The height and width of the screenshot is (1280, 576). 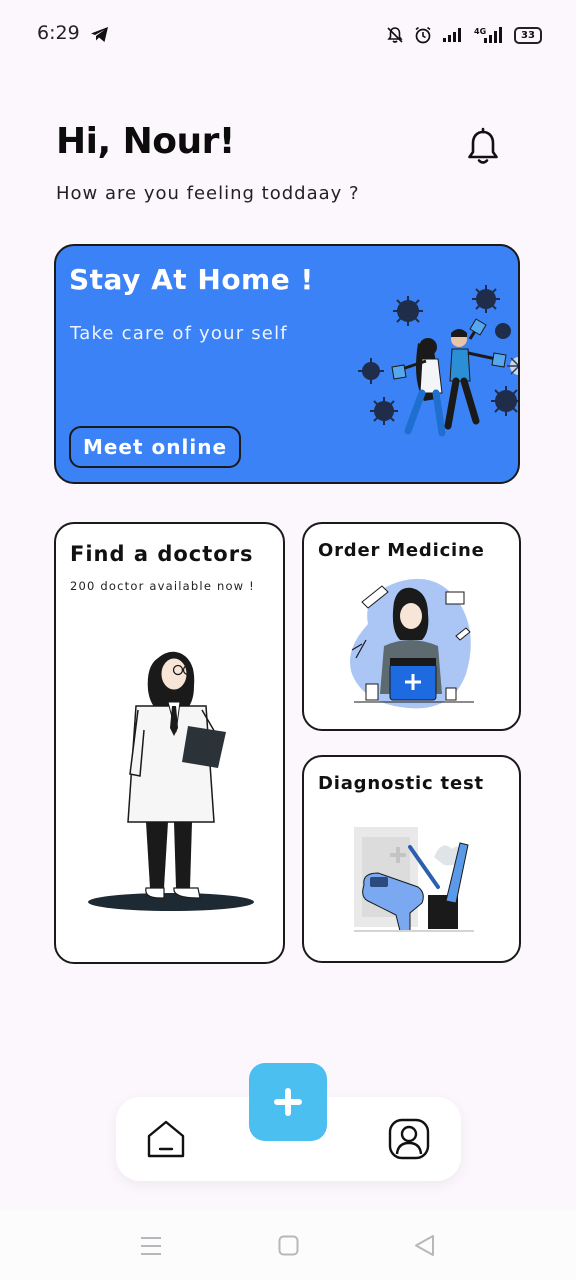 I want to click on signal-icon, so click(x=452, y=35).